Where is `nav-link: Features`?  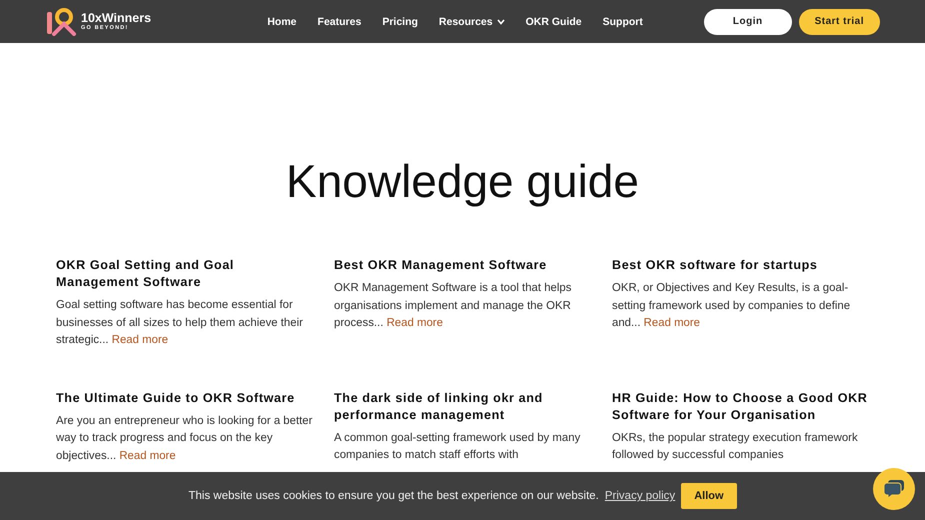 nav-link: Features is located at coordinates (340, 22).